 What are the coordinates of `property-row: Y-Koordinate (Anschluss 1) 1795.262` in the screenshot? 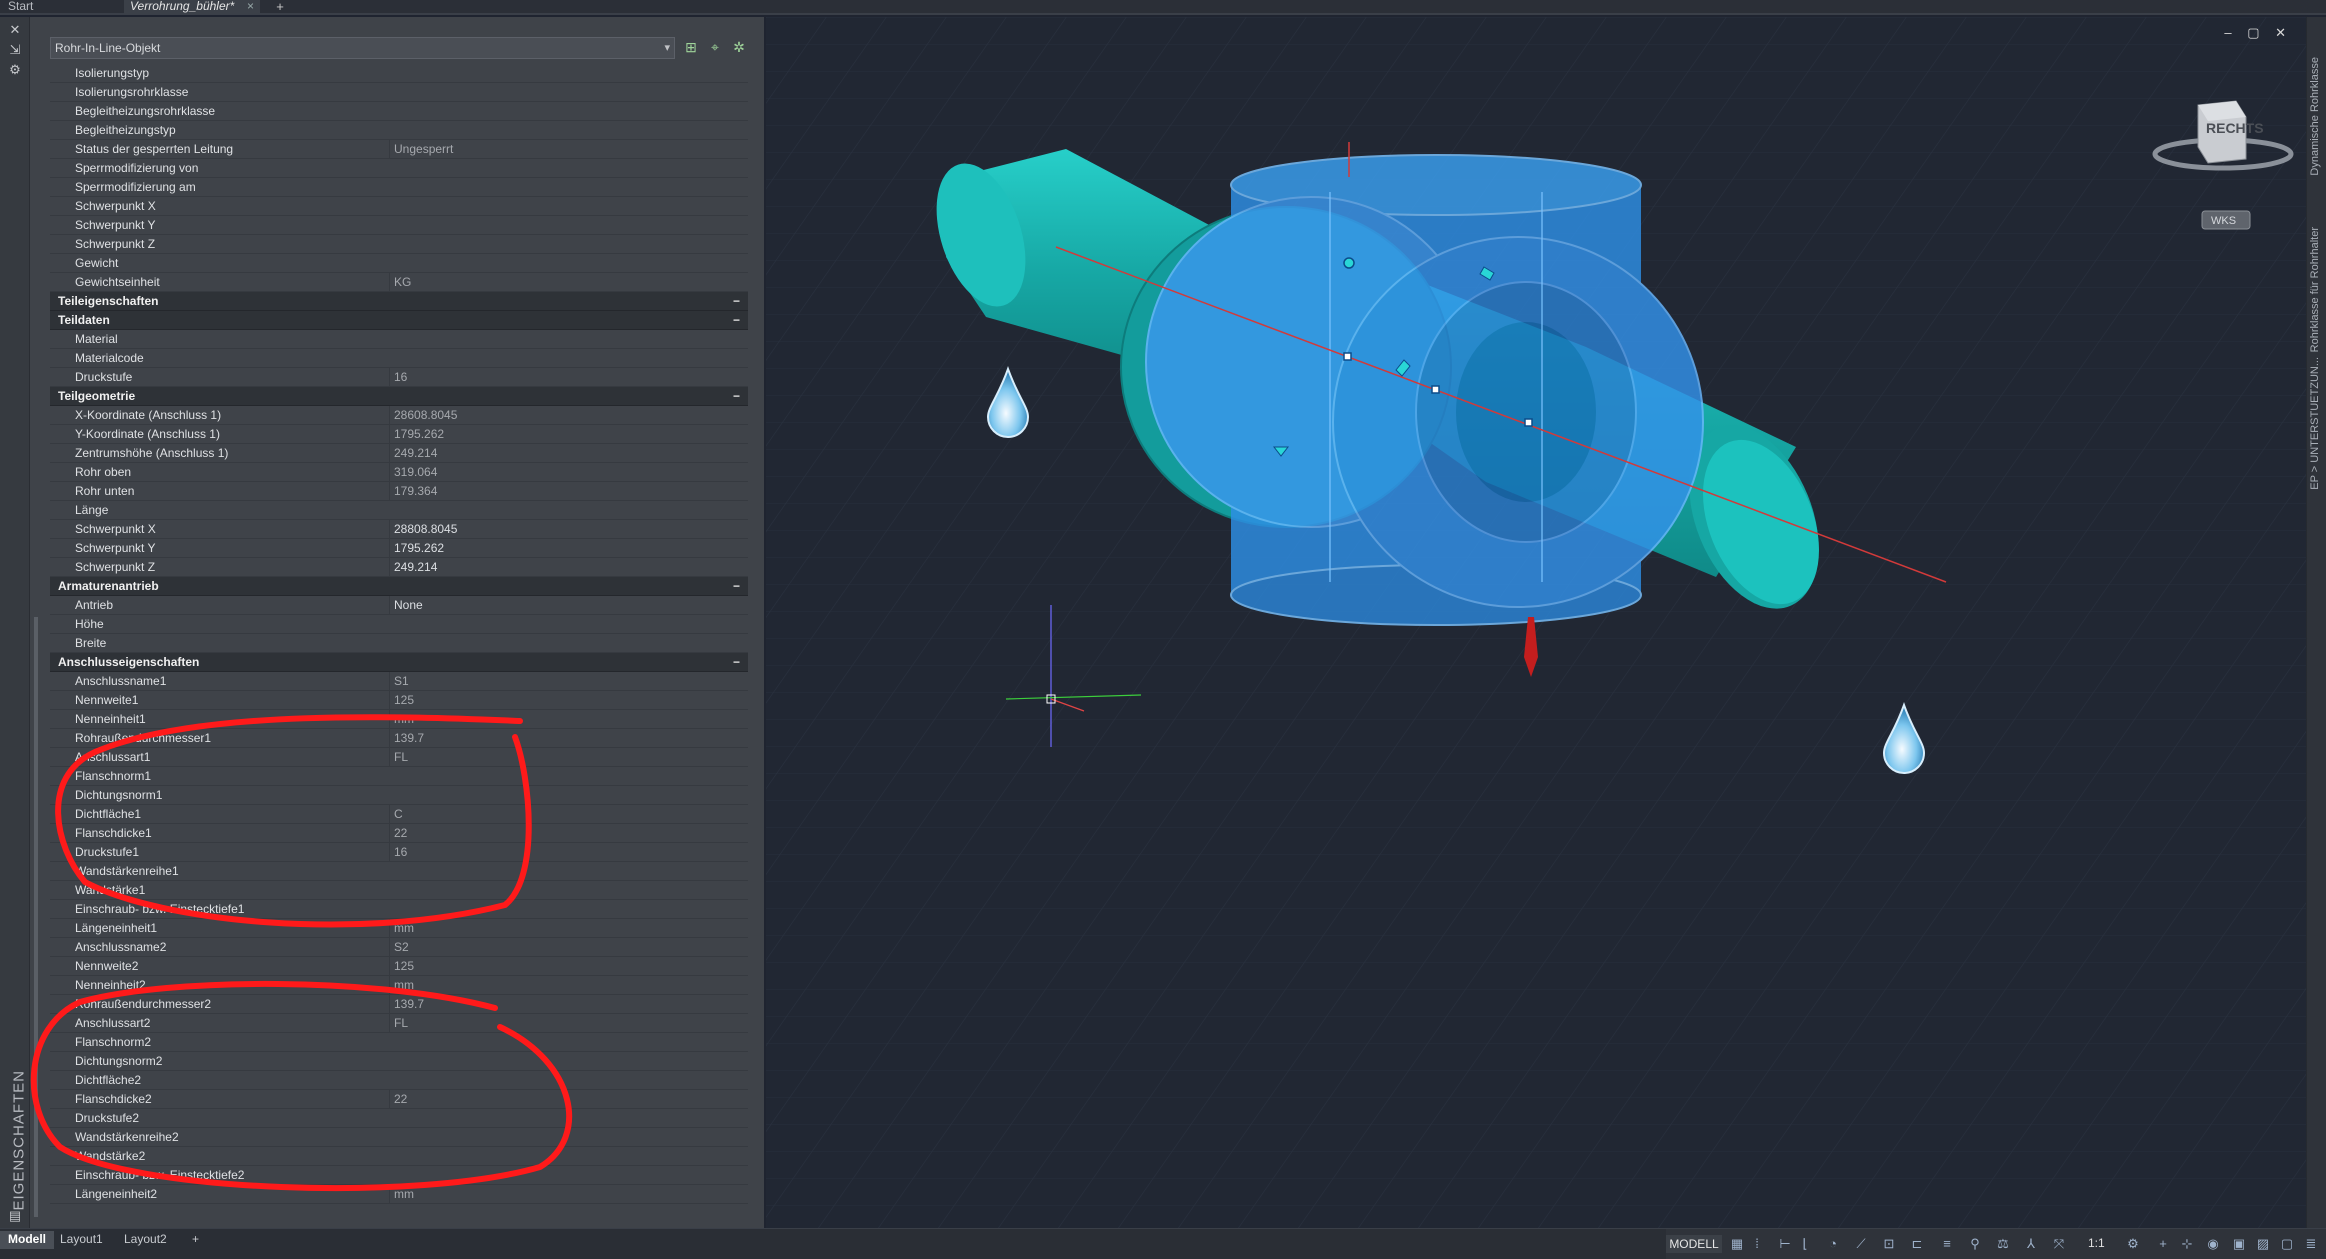 It's located at (399, 434).